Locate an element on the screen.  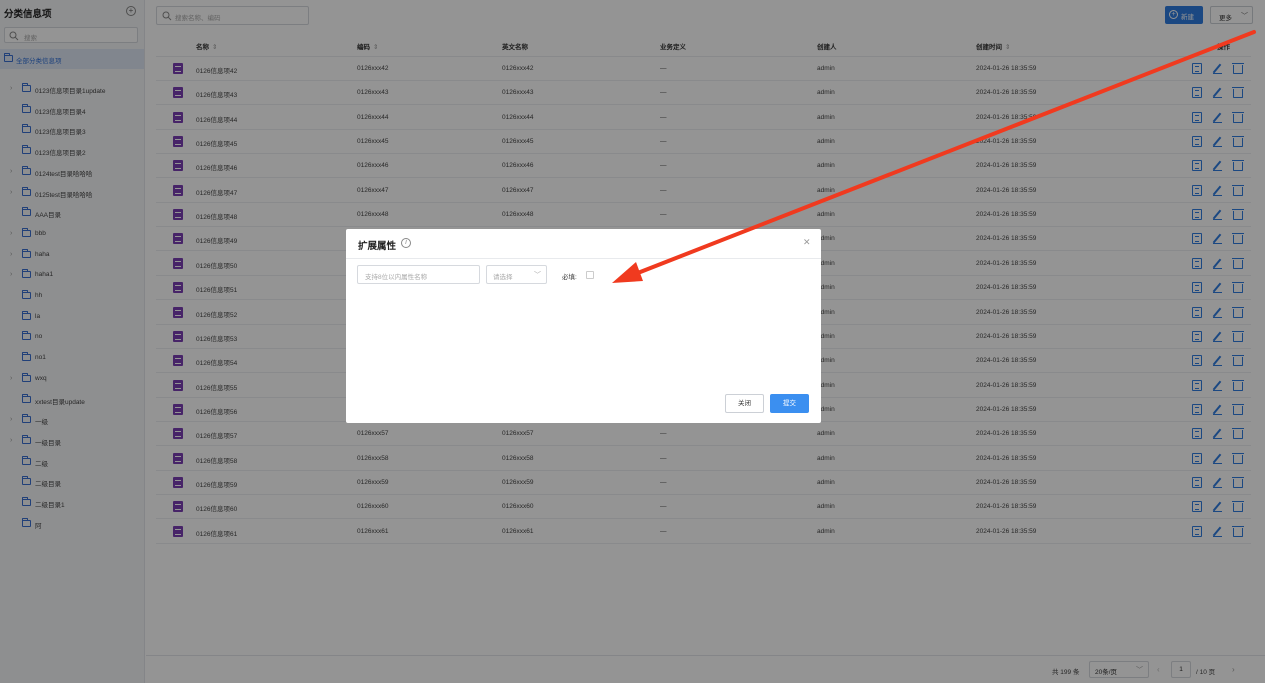
required-label: 必填: is located at coordinates (569, 277).